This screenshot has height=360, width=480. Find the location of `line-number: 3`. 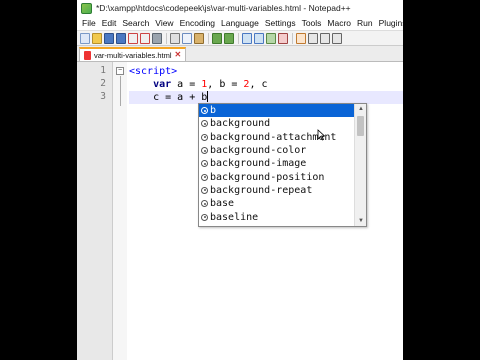

line-number: 3 is located at coordinates (103, 96).